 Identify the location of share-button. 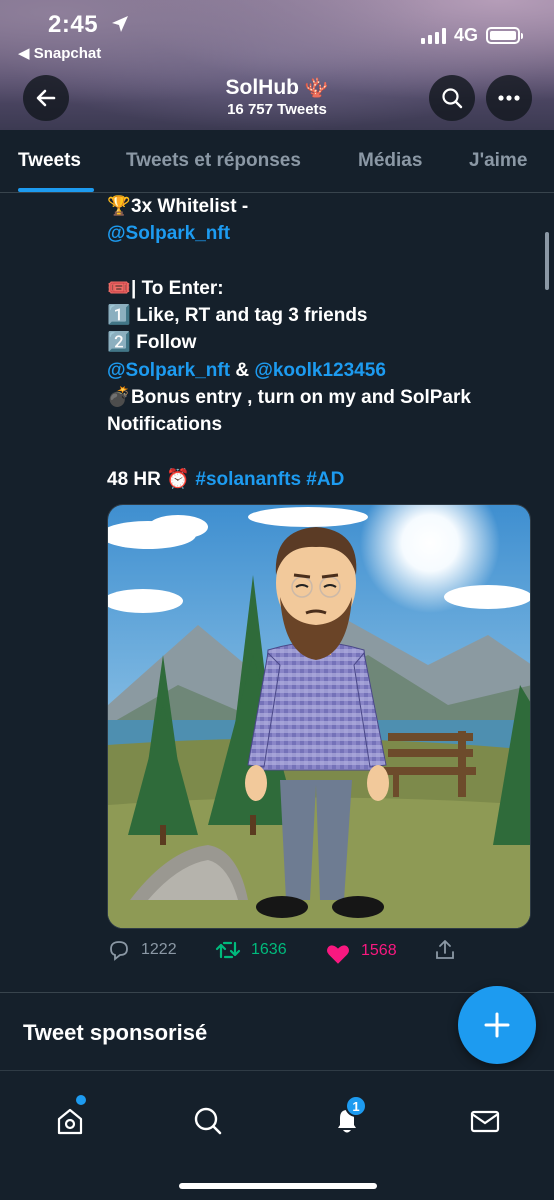
(445, 950).